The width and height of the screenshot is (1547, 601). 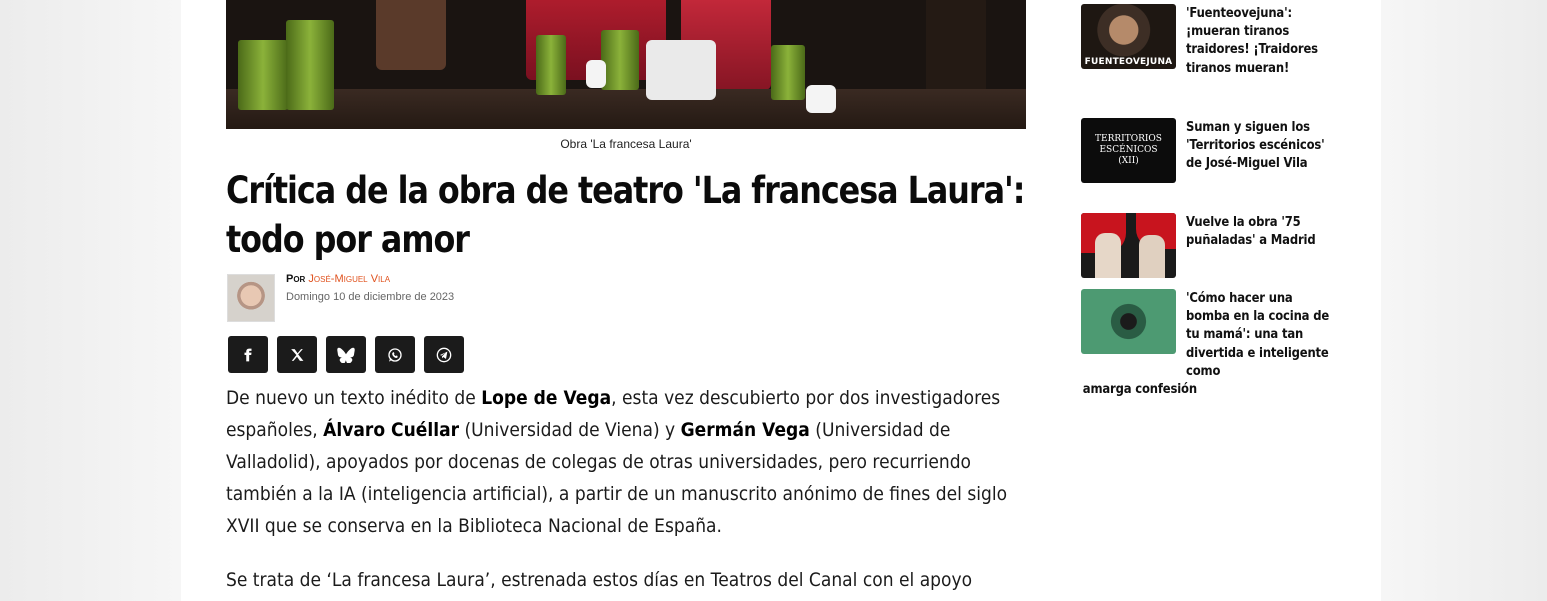 I want to click on sidebar-item-75-punaladas: Vuelve la obra '75 puñaladas' a Madrid, so click(x=1216, y=248).